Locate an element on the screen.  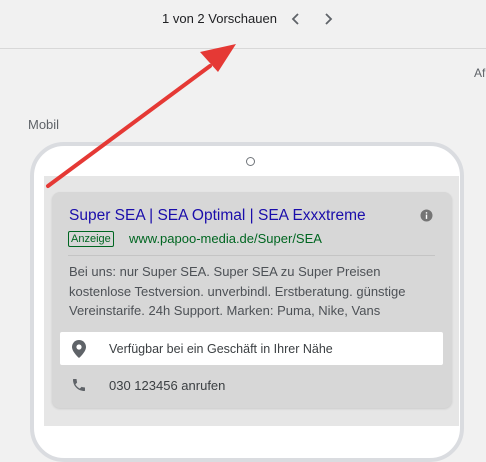
clipped-label: Af is located at coordinates (480, 73).